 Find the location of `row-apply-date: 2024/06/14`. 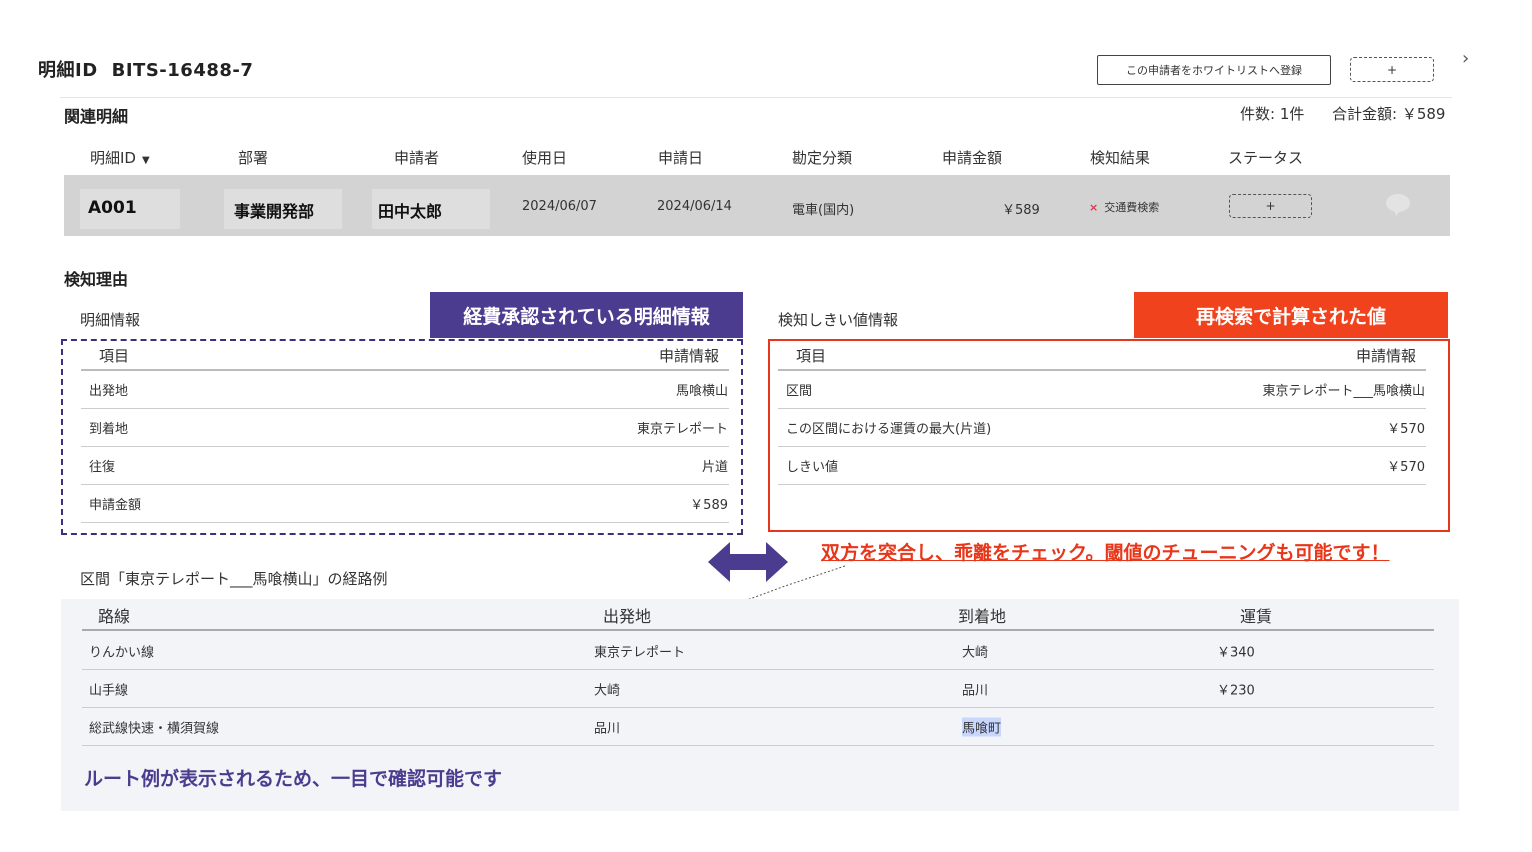

row-apply-date: 2024/06/14 is located at coordinates (694, 206).